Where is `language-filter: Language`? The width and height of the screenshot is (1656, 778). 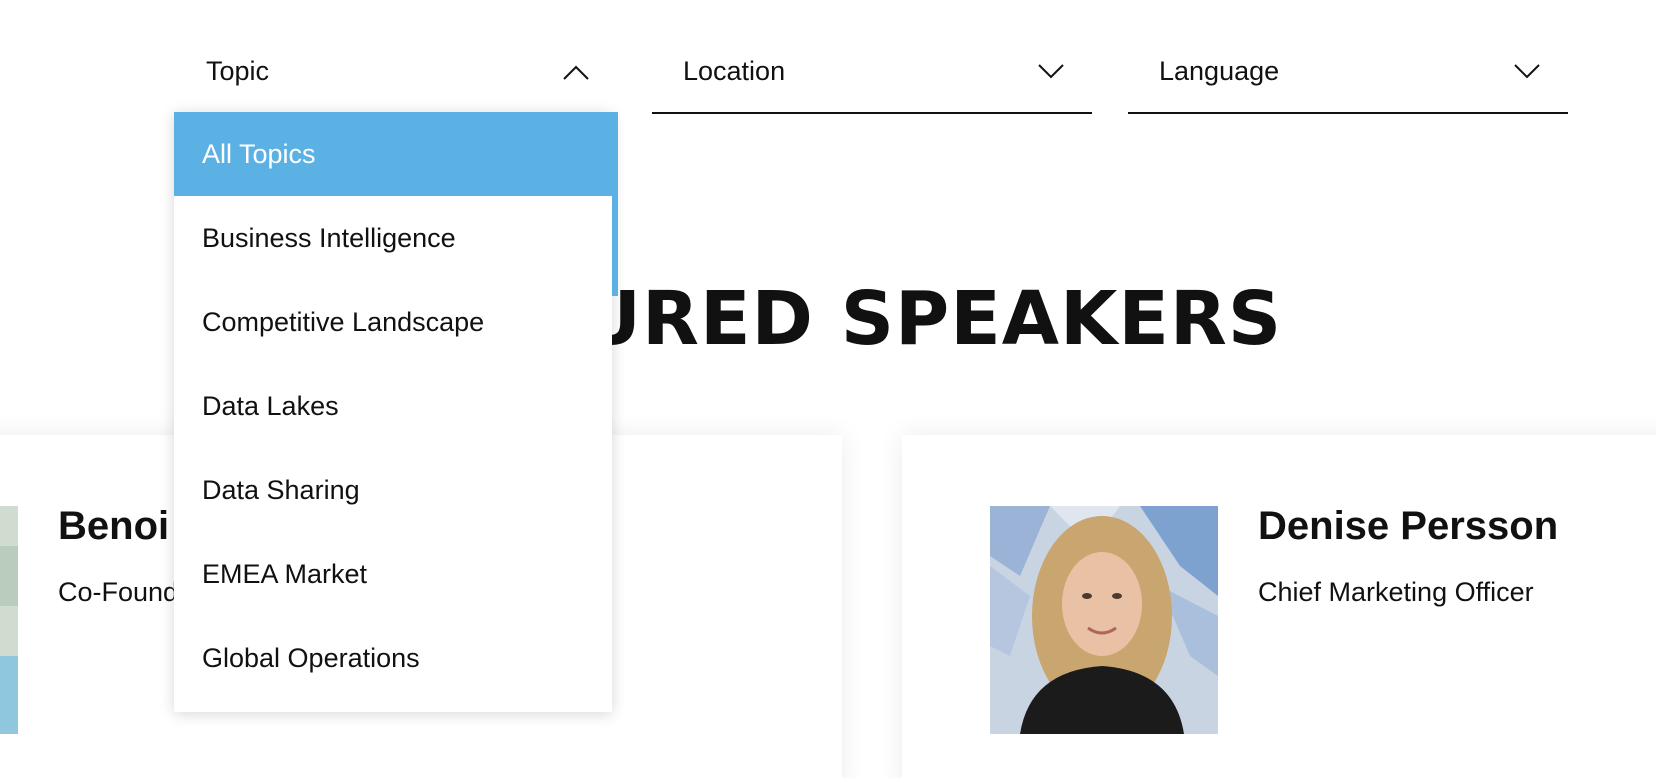
language-filter: Language is located at coordinates (1348, 77).